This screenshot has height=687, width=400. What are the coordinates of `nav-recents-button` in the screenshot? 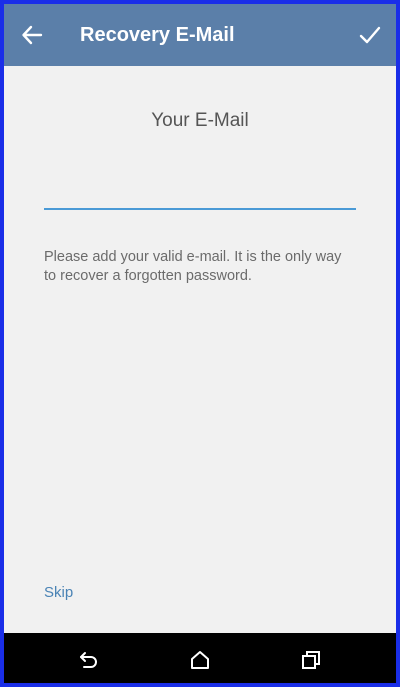 It's located at (311, 660).